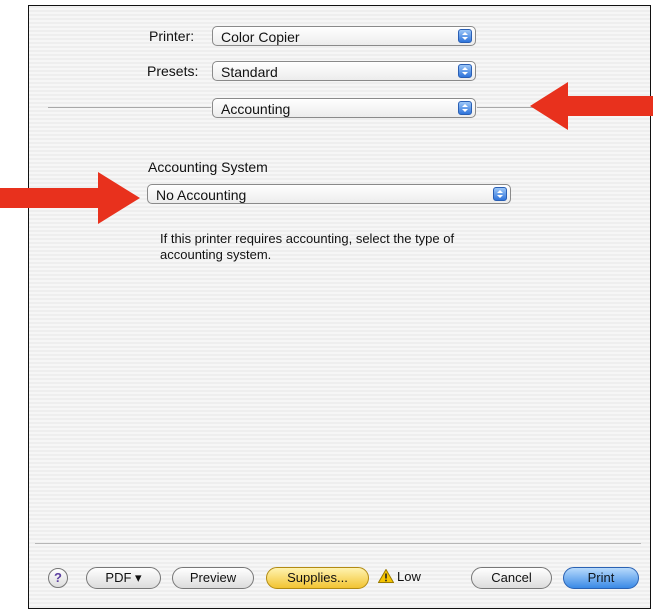 The width and height of the screenshot is (653, 613). Describe the element at coordinates (256, 109) in the screenshot. I see `panel-popup-value: Accounting` at that location.